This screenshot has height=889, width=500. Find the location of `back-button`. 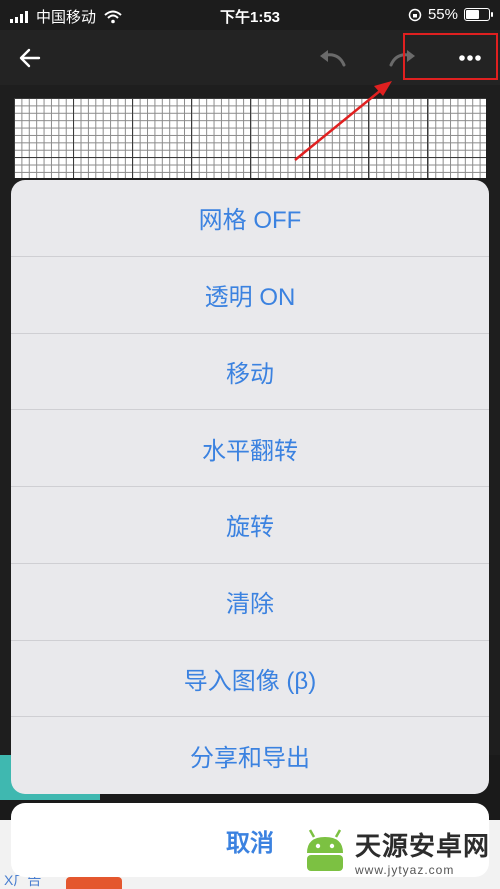

back-button is located at coordinates (30, 58).